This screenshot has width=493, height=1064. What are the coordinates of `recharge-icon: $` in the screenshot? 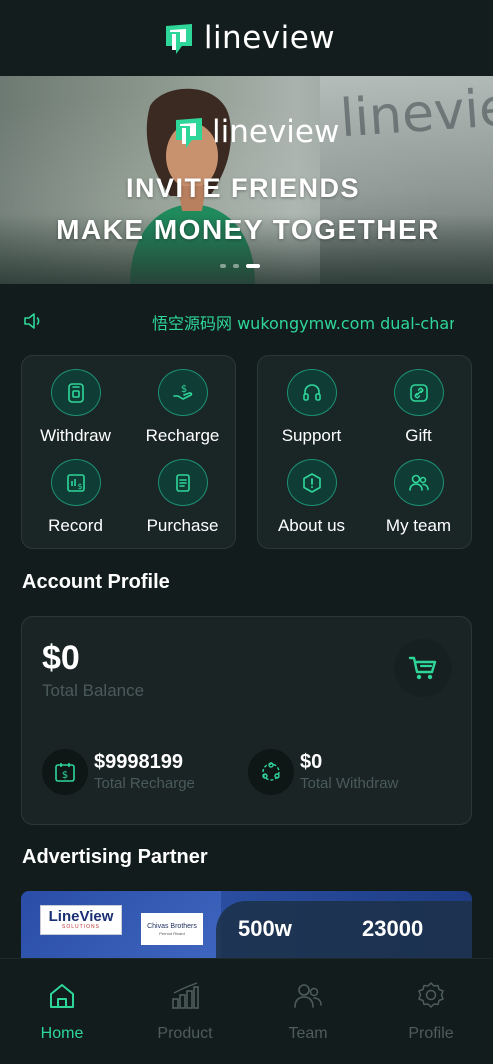 It's located at (182, 392).